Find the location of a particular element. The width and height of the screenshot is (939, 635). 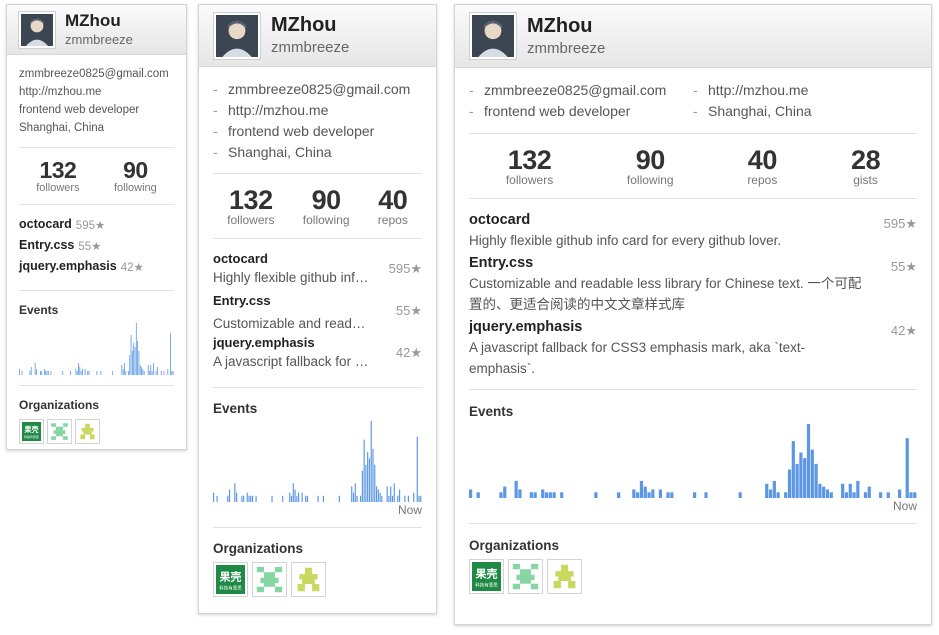

followers-label: followers is located at coordinates (58, 188).